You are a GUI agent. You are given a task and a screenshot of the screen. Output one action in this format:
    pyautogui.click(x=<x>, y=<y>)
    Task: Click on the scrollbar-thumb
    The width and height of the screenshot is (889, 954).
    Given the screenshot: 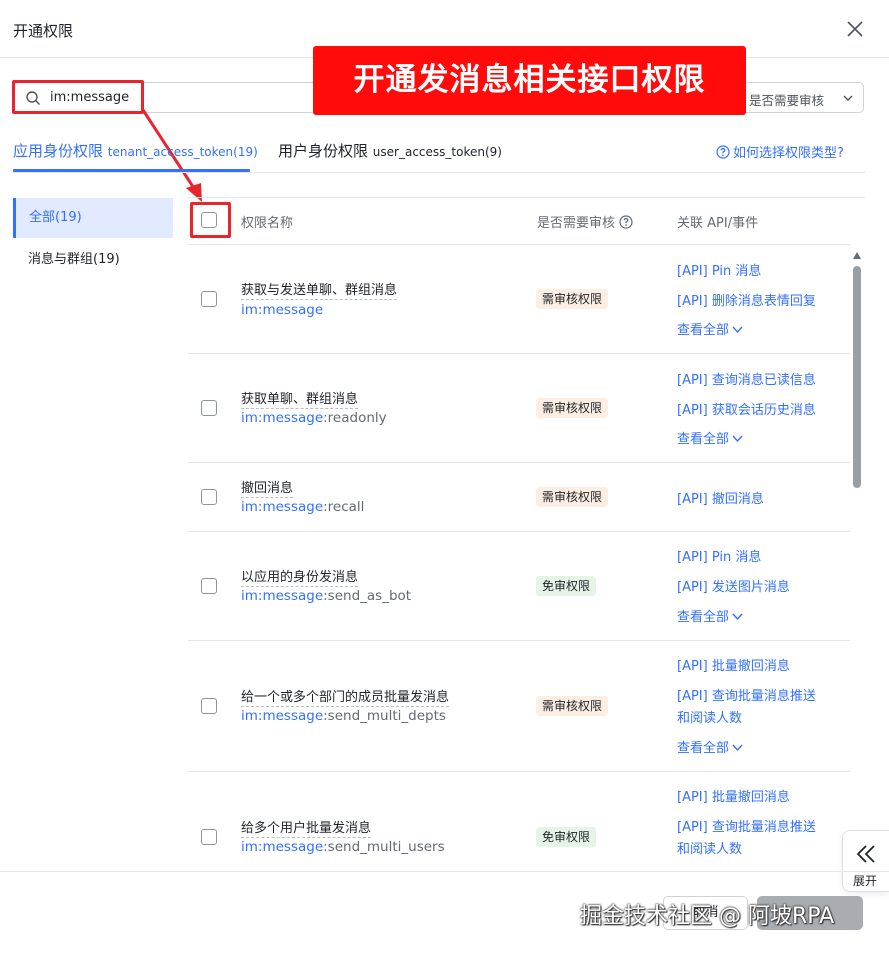 What is the action you would take?
    pyautogui.click(x=857, y=377)
    